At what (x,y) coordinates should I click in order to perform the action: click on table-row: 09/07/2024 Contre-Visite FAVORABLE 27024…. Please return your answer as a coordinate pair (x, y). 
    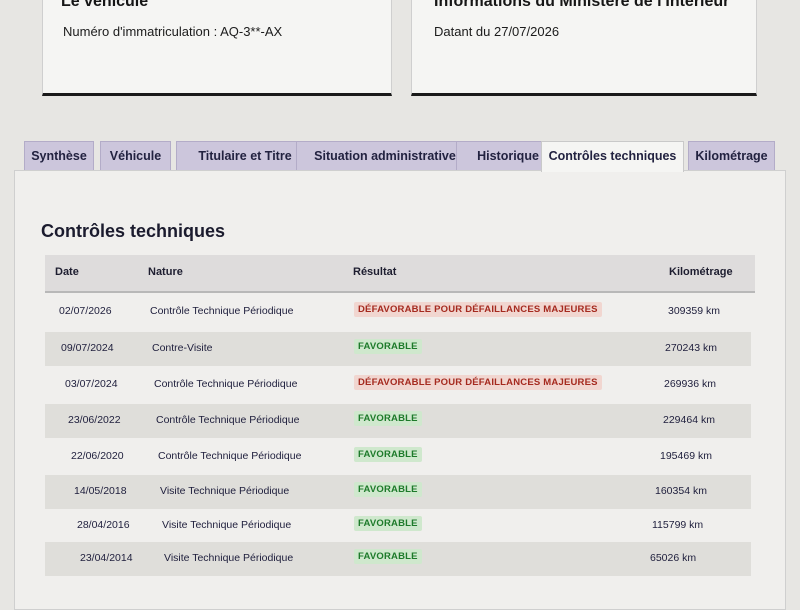
    Looking at the image, I should click on (398, 349).